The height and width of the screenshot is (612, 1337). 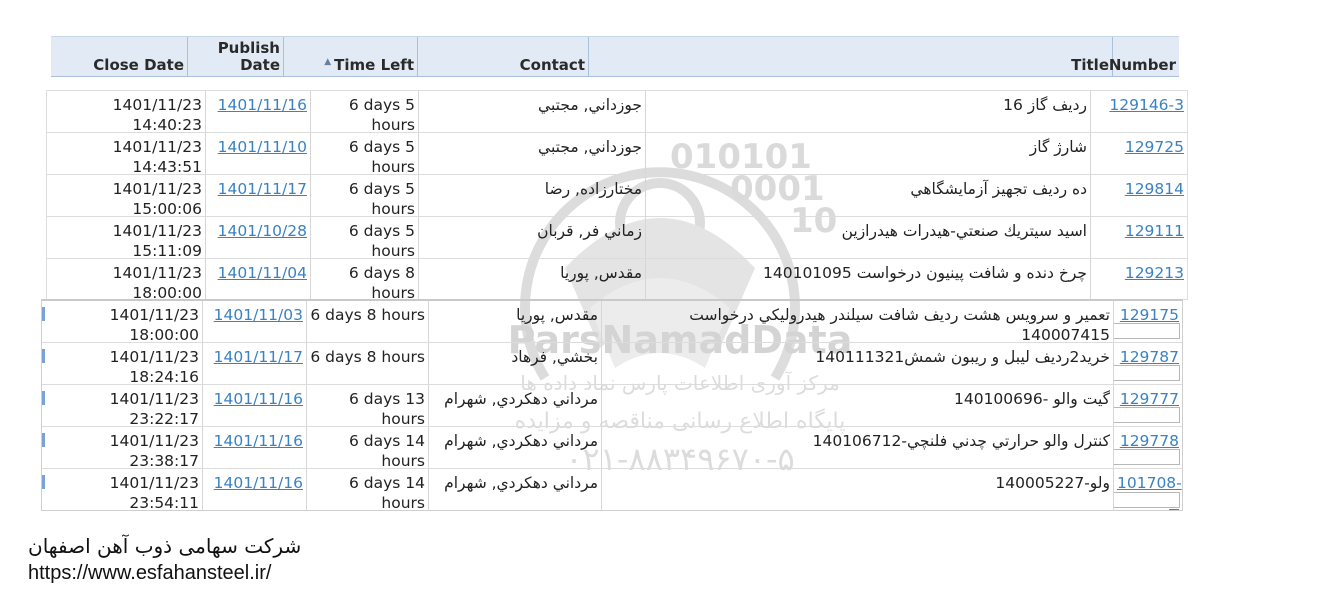 I want to click on time-left-cell: 6 days 8 hours, so click(x=364, y=279).